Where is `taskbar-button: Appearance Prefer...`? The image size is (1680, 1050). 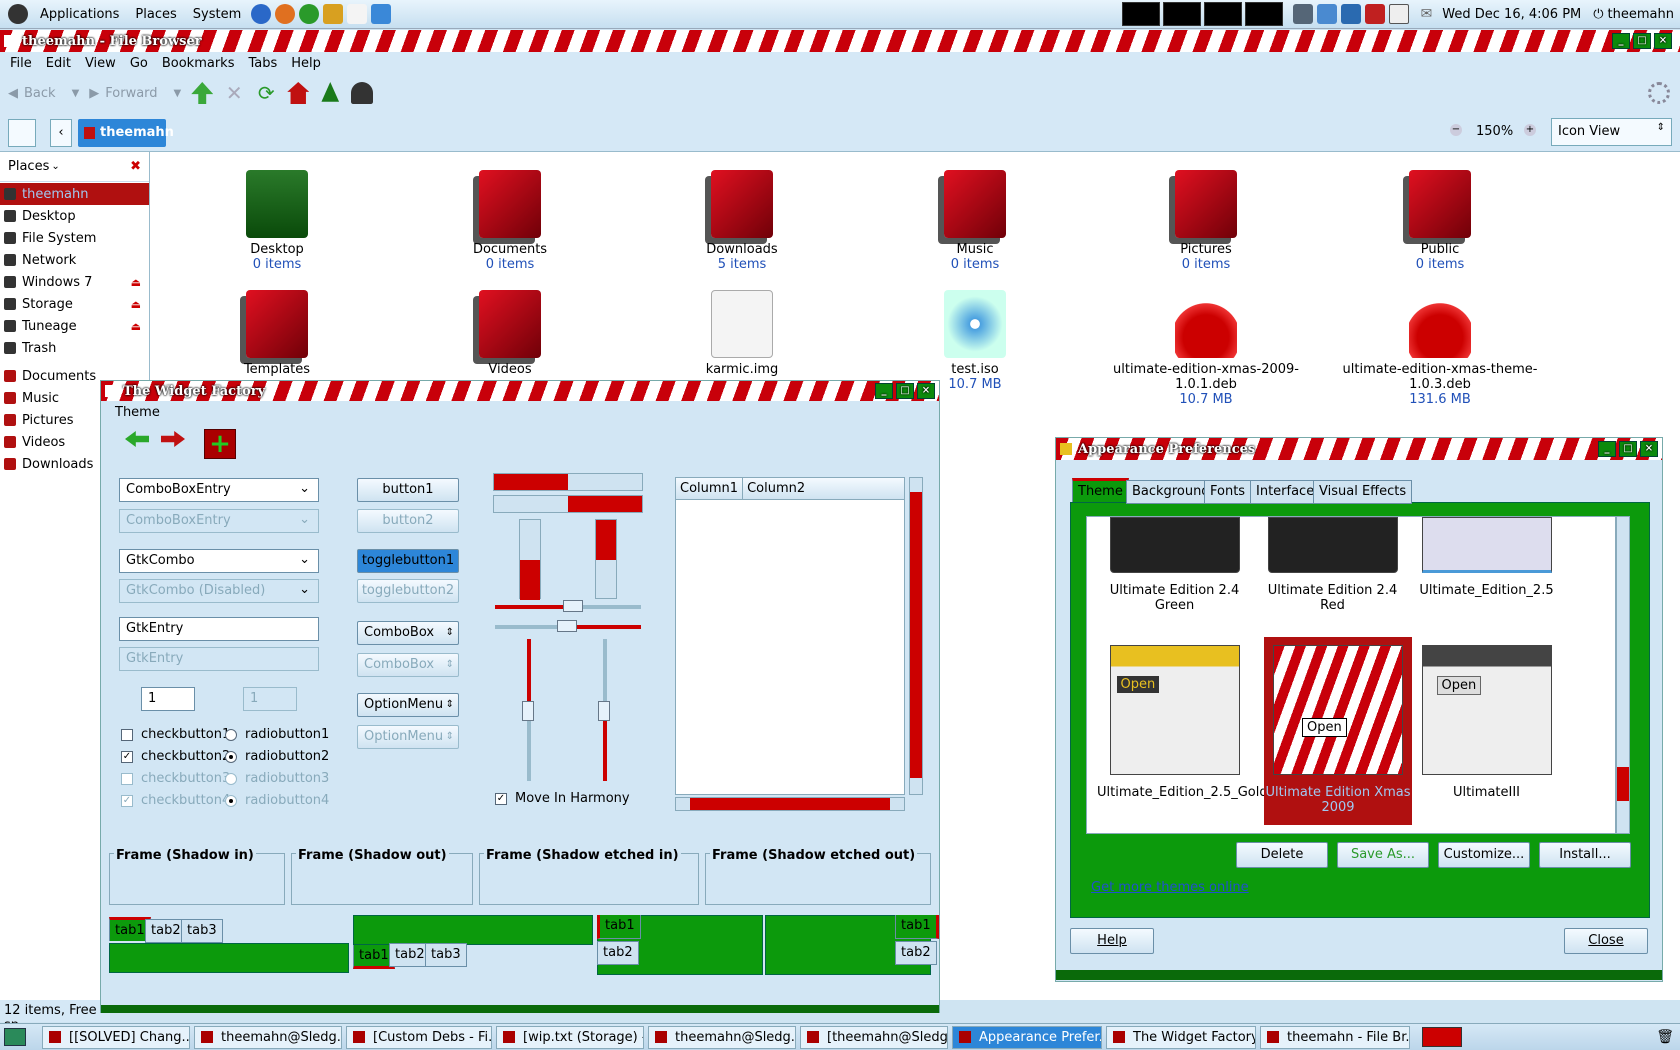 taskbar-button: Appearance Prefer... is located at coordinates (1027, 1037).